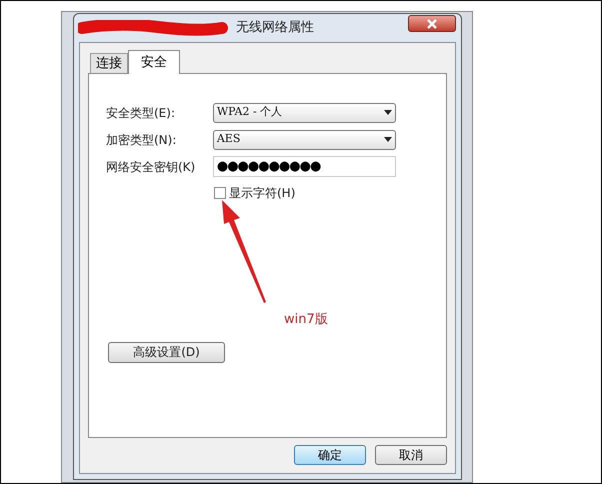  What do you see at coordinates (275, 28) in the screenshot?
I see `window-title: 无线网络属性` at bounding box center [275, 28].